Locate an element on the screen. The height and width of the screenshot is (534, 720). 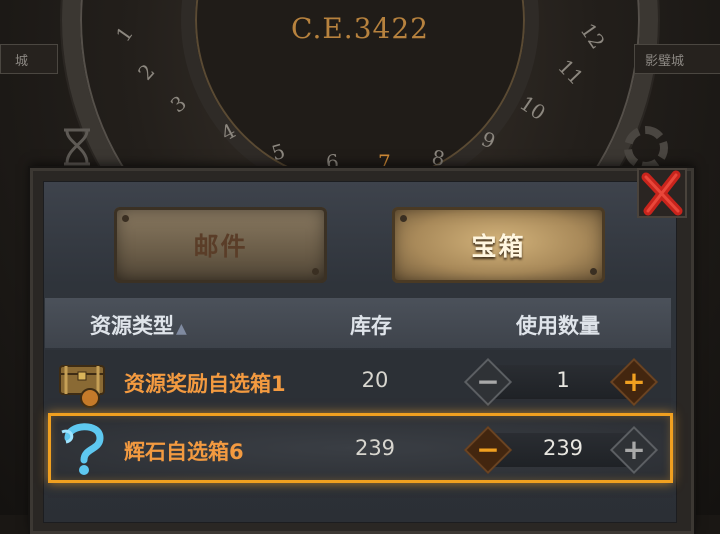
tab-mail: 邮件 is located at coordinates (220, 245).